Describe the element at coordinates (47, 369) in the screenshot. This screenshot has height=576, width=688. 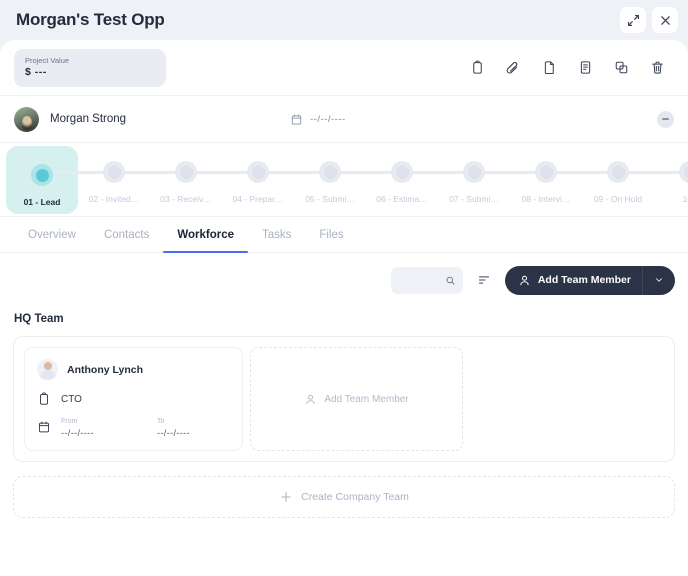
I see `member-avatar` at that location.